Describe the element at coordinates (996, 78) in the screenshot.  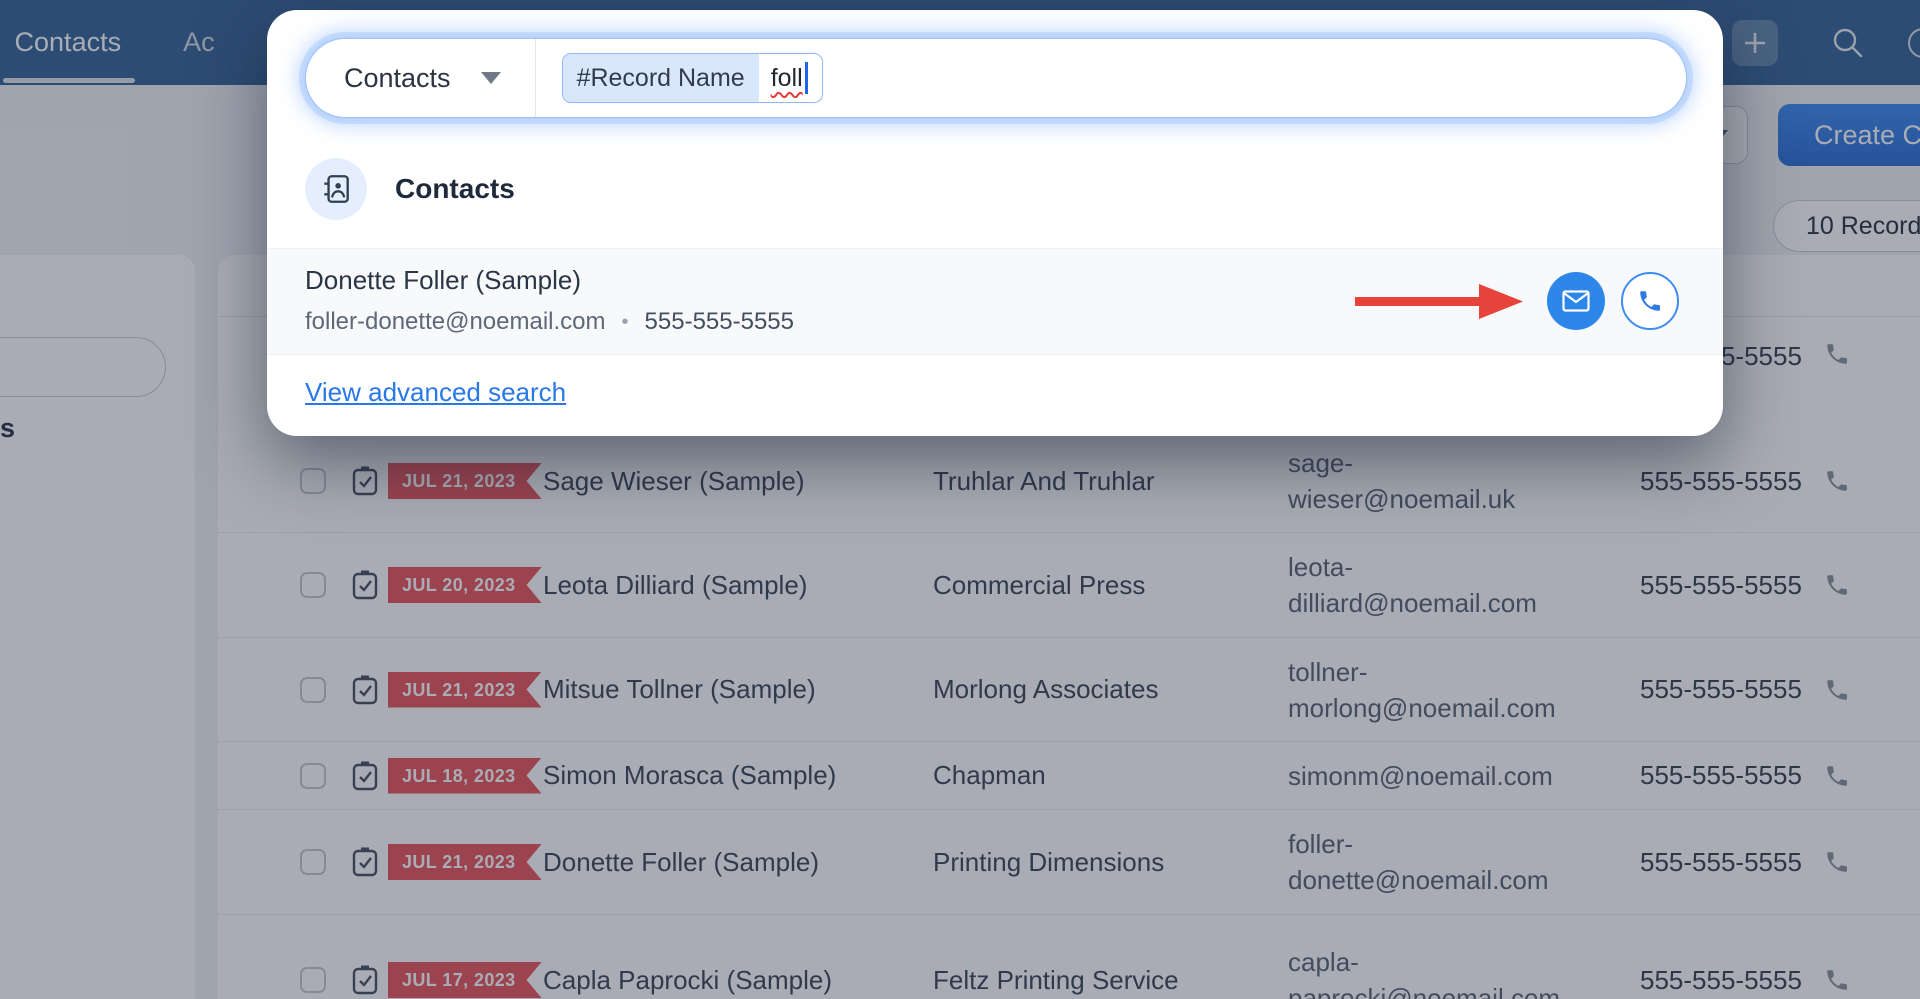
I see `search-bar: Contacts #Record Name foll` at that location.